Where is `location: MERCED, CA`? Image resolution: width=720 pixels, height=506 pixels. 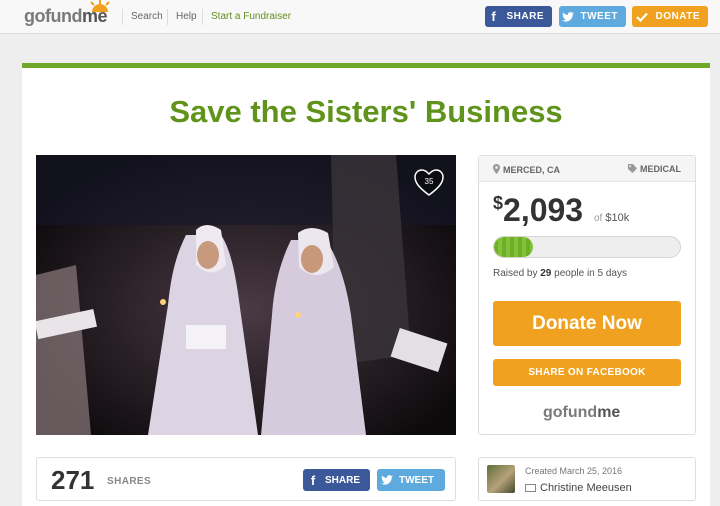
location: MERCED, CA is located at coordinates (526, 169).